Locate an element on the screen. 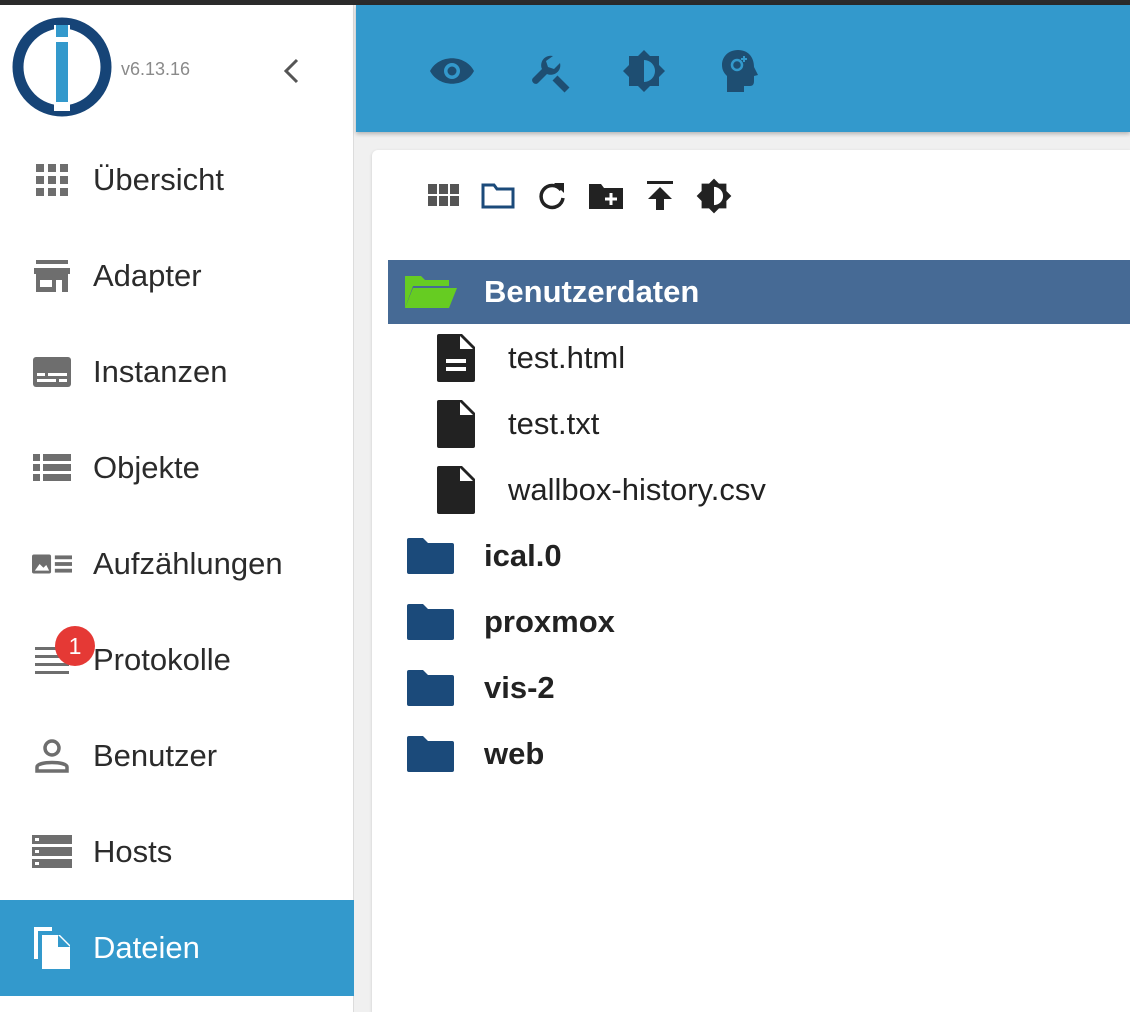  sidebar-item-instanzen: Instanzen is located at coordinates (177, 372).